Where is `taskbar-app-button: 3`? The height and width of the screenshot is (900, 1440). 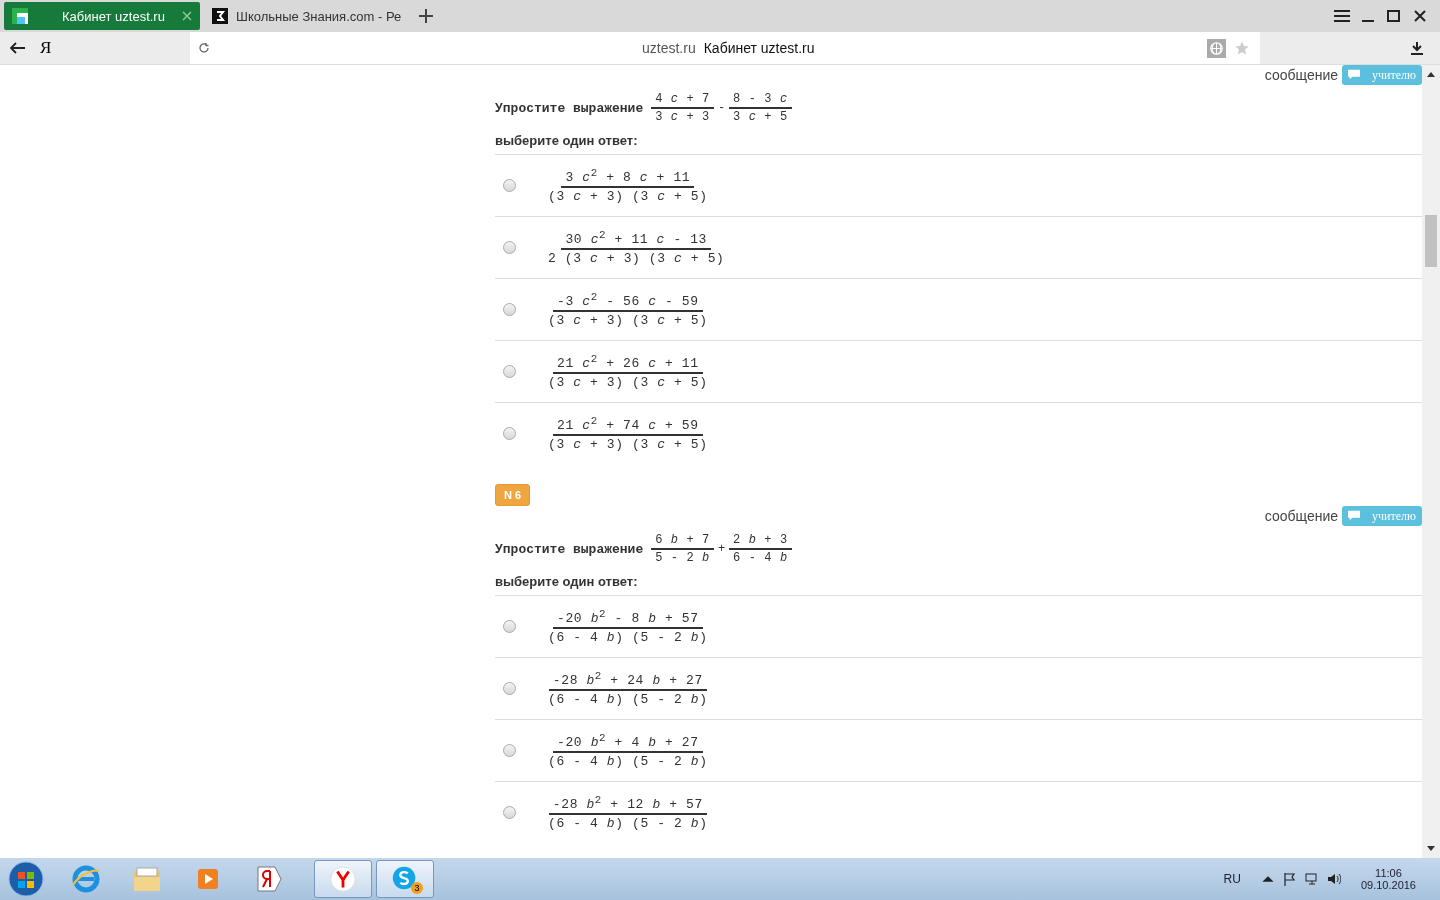
taskbar-app-button: 3 is located at coordinates (405, 879).